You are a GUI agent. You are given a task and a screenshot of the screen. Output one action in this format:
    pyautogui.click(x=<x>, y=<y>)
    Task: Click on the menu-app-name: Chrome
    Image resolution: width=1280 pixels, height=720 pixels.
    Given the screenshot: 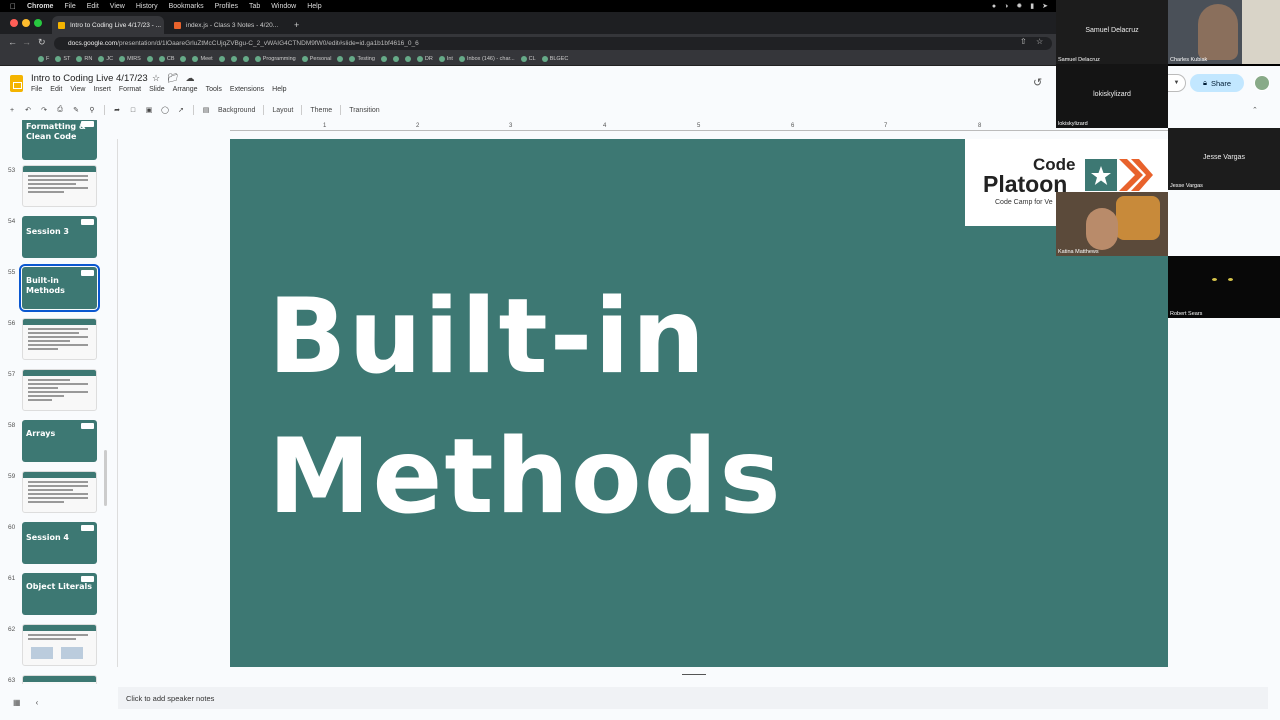 What is the action you would take?
    pyautogui.click(x=40, y=6)
    